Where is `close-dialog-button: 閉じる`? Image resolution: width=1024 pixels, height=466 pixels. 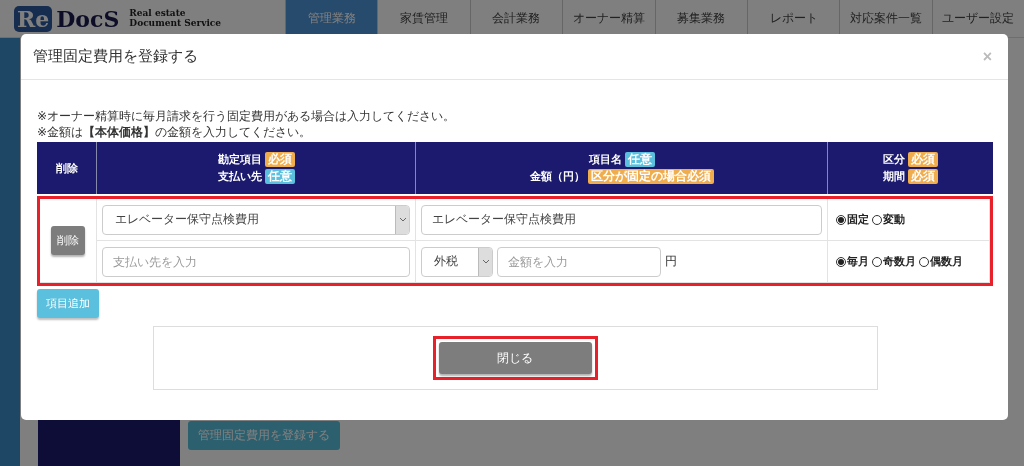 close-dialog-button: 閉じる is located at coordinates (515, 358).